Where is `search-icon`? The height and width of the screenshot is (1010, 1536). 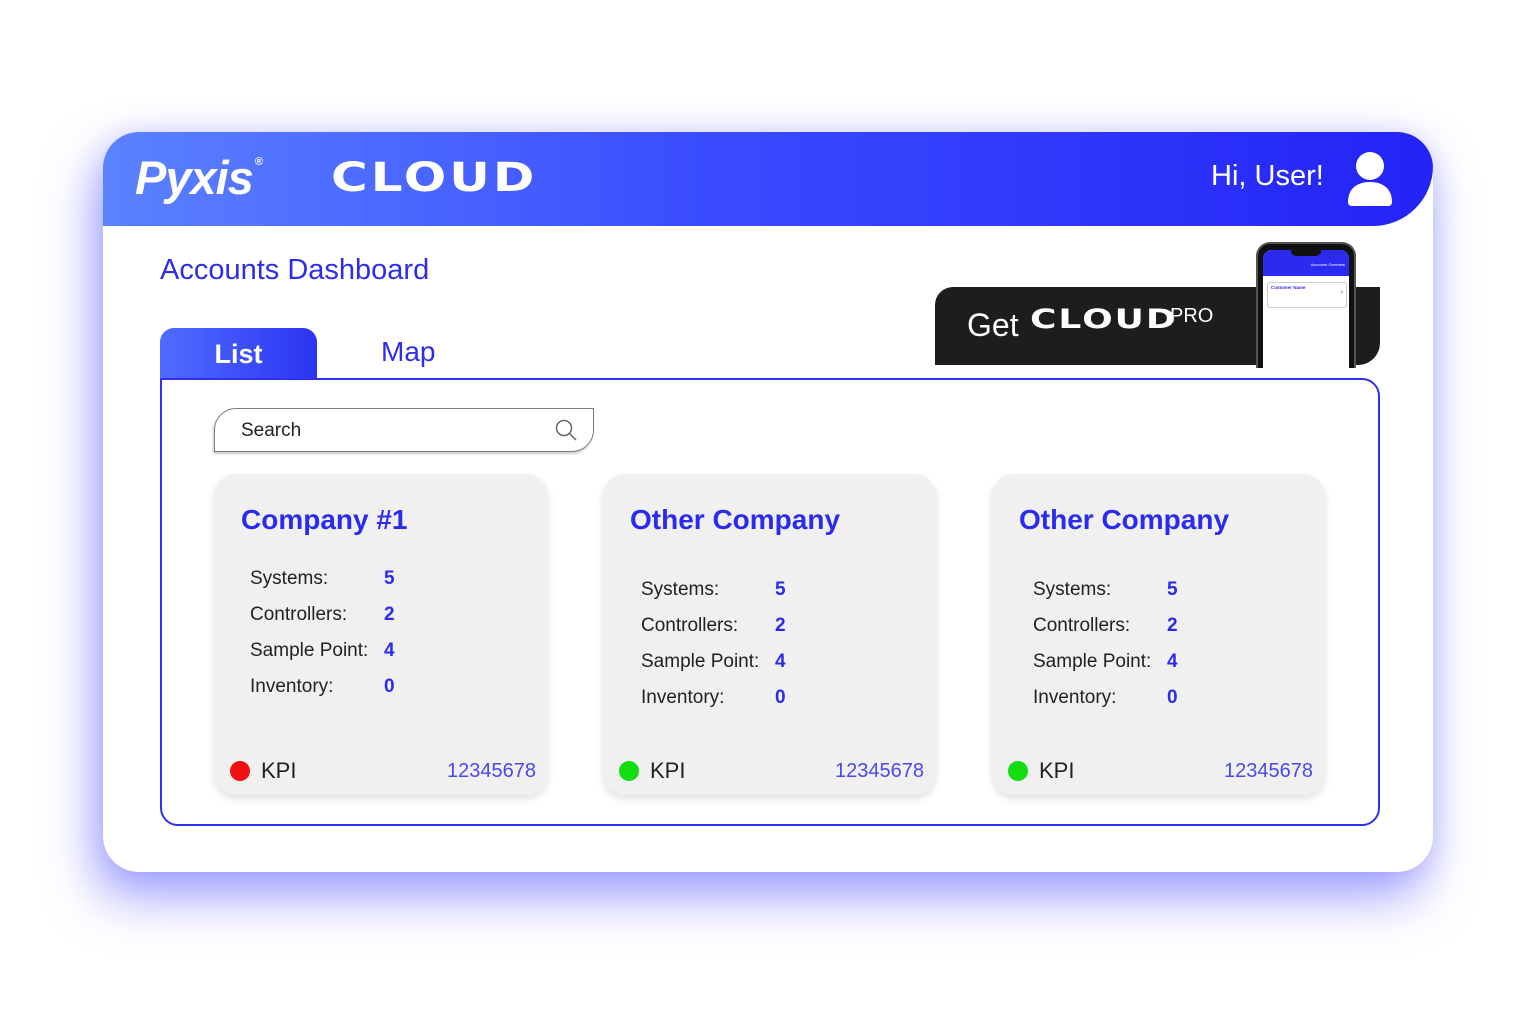
search-icon is located at coordinates (566, 430).